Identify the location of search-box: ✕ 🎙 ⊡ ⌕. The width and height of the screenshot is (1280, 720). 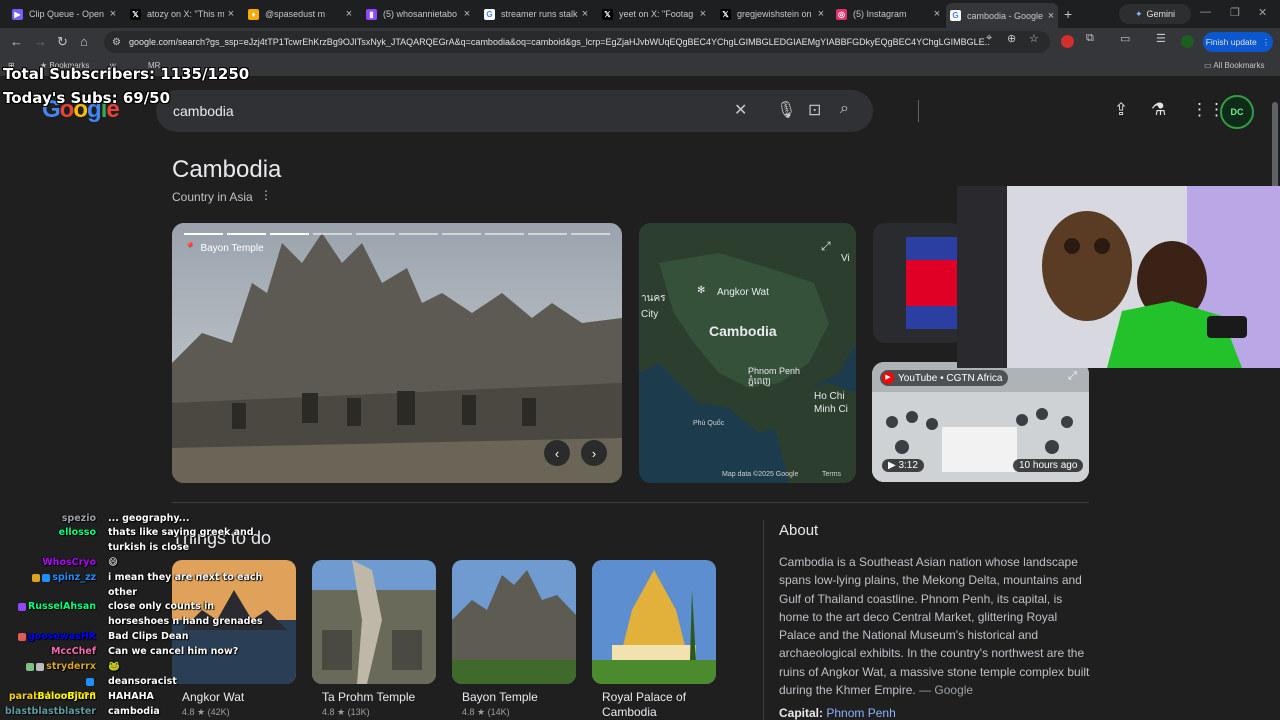
(537, 111).